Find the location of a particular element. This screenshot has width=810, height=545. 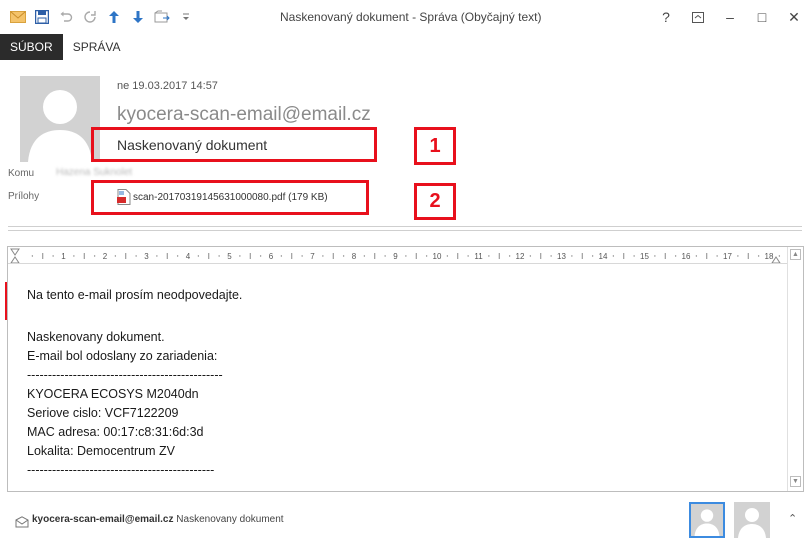

ruler-label: 16 is located at coordinates (686, 256).